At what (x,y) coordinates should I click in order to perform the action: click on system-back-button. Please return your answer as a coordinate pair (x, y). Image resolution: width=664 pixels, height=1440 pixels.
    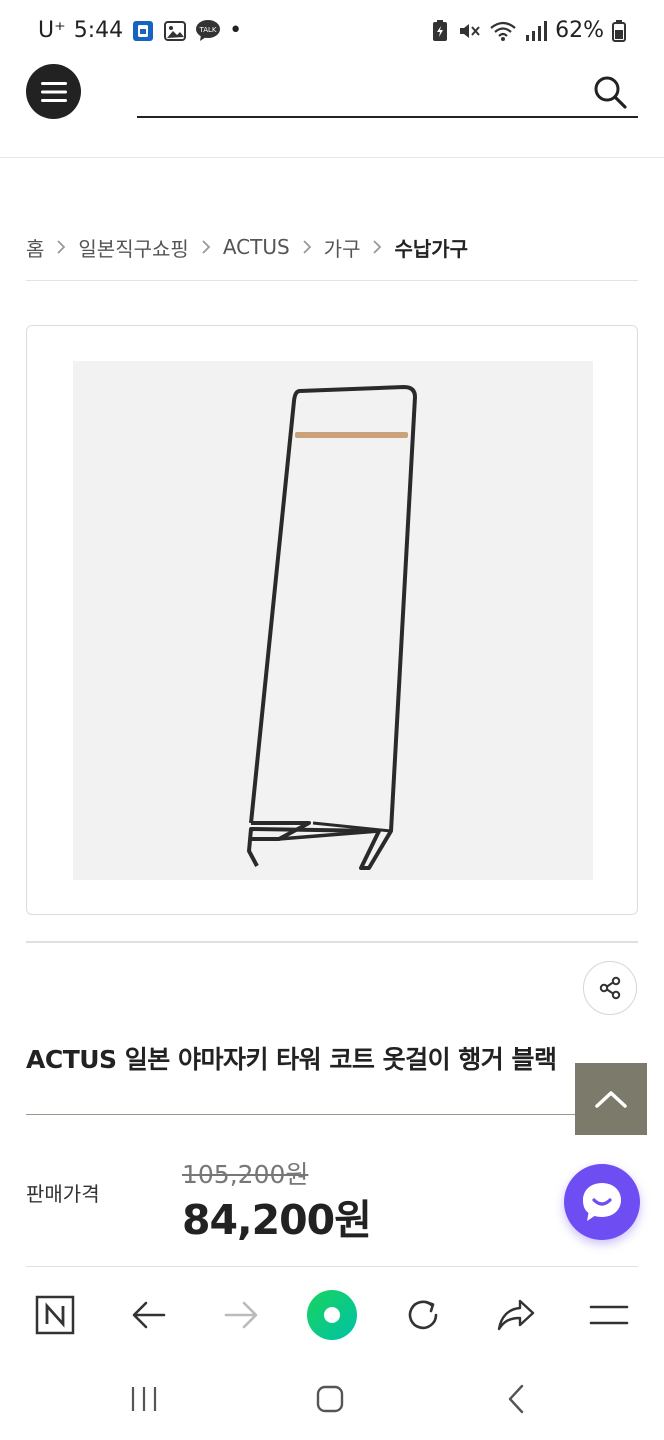
    Looking at the image, I should click on (516, 1399).